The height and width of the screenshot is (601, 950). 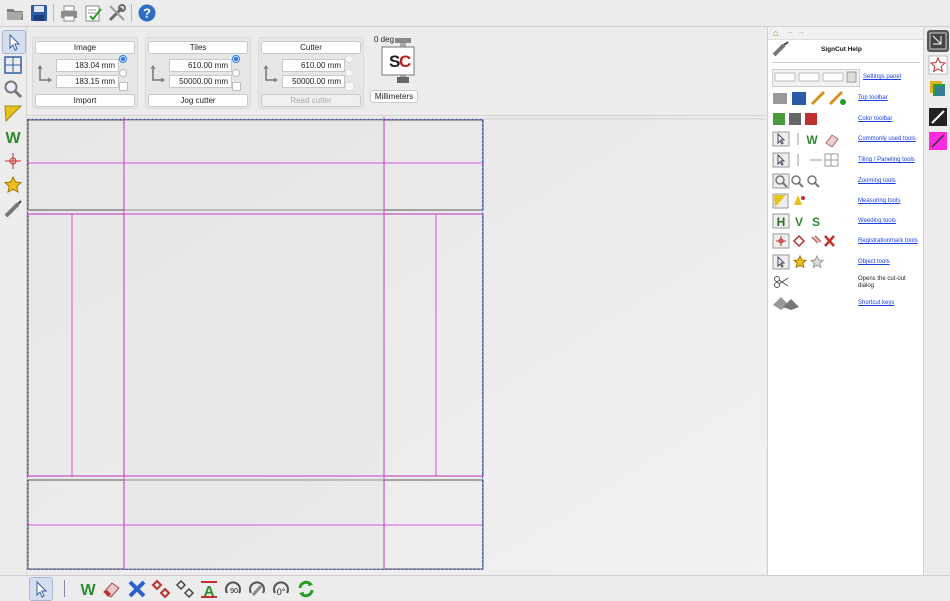 What do you see at coordinates (846, 221) in the screenshot?
I see `help-row-weeding-tools: HVS Weeding tools` at bounding box center [846, 221].